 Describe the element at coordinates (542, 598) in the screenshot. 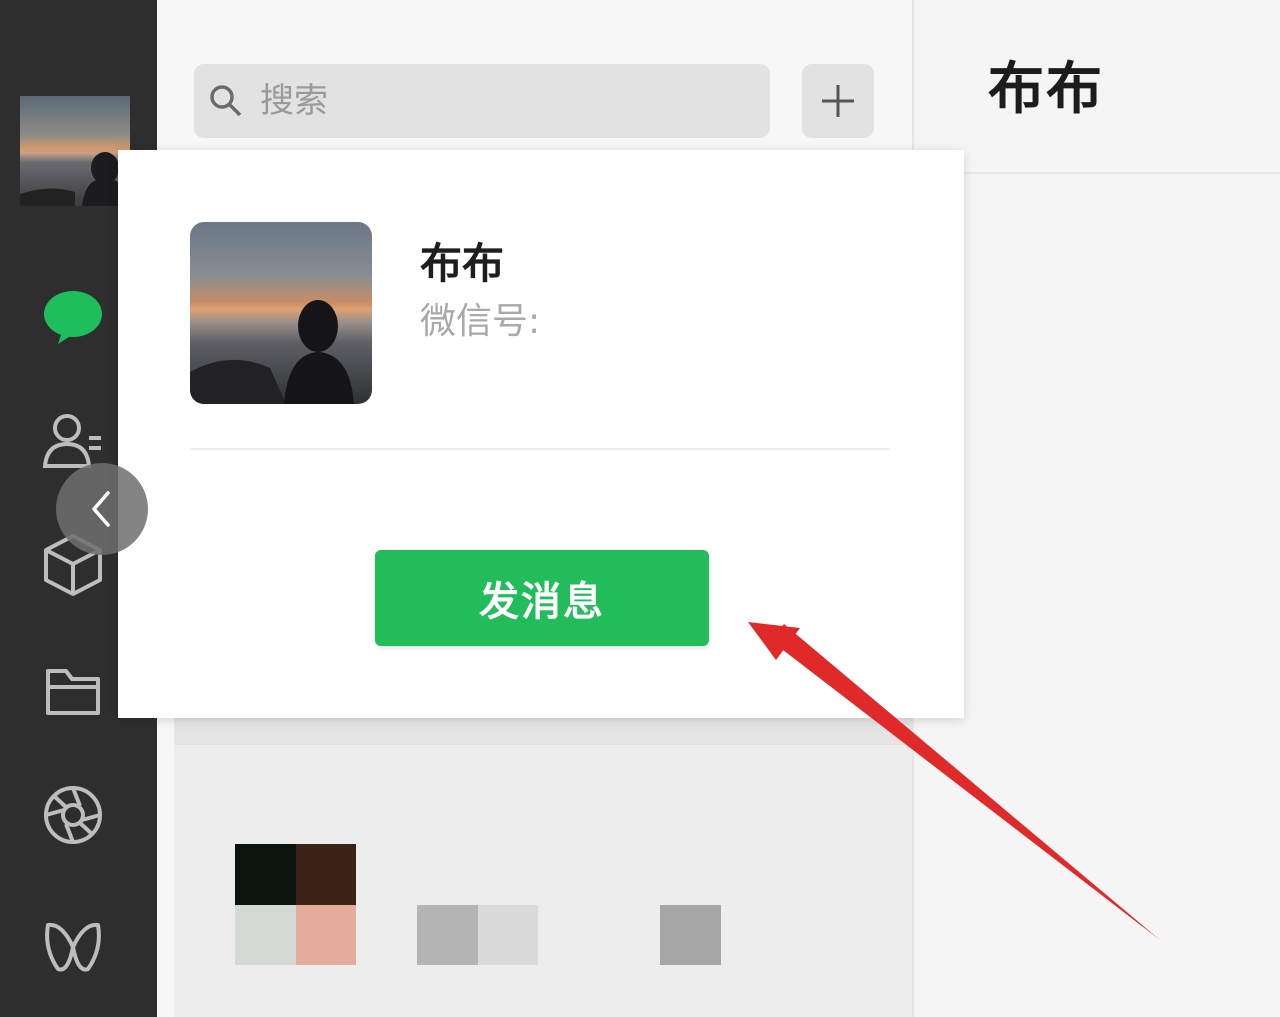

I see `send-message-button: 发消息` at that location.